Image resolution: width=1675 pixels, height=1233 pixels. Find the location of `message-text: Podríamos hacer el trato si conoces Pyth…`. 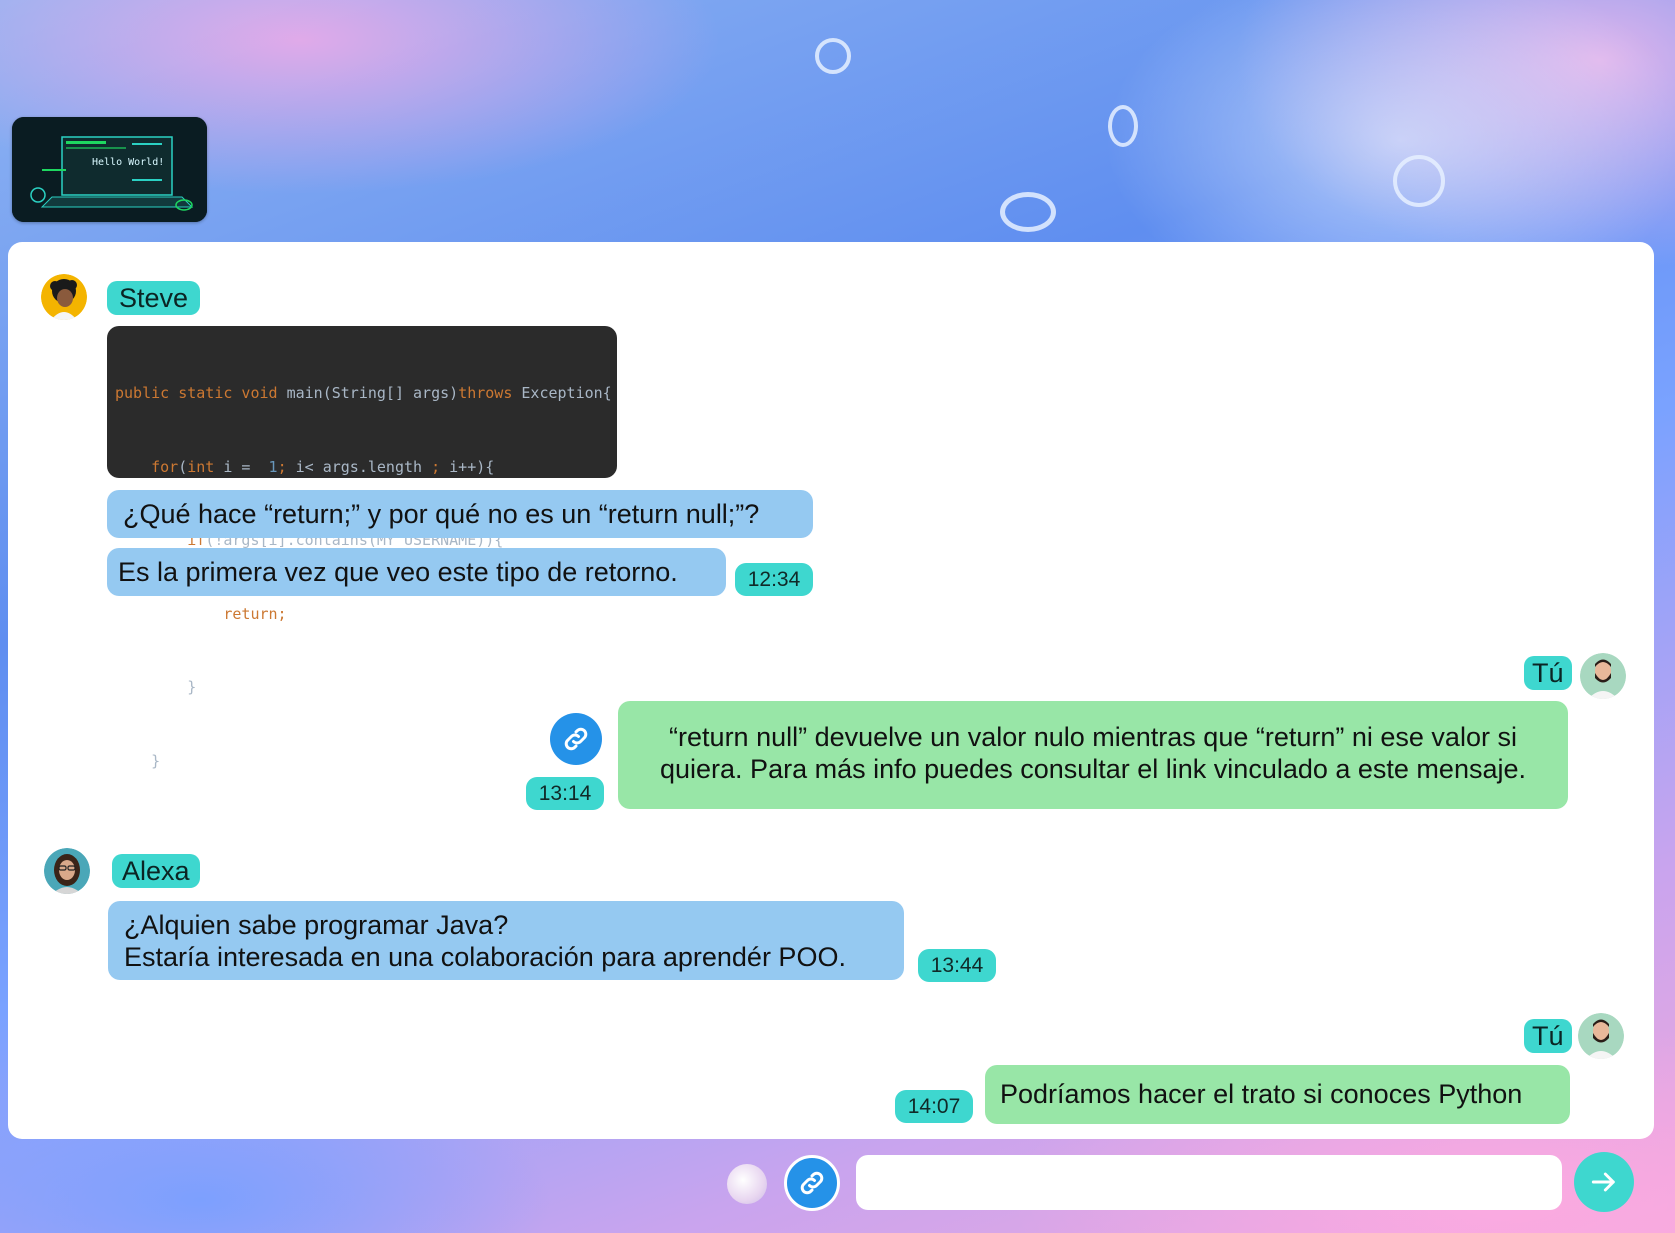

message-text: Podríamos hacer el trato si conoces Pyth… is located at coordinates (1261, 1094).